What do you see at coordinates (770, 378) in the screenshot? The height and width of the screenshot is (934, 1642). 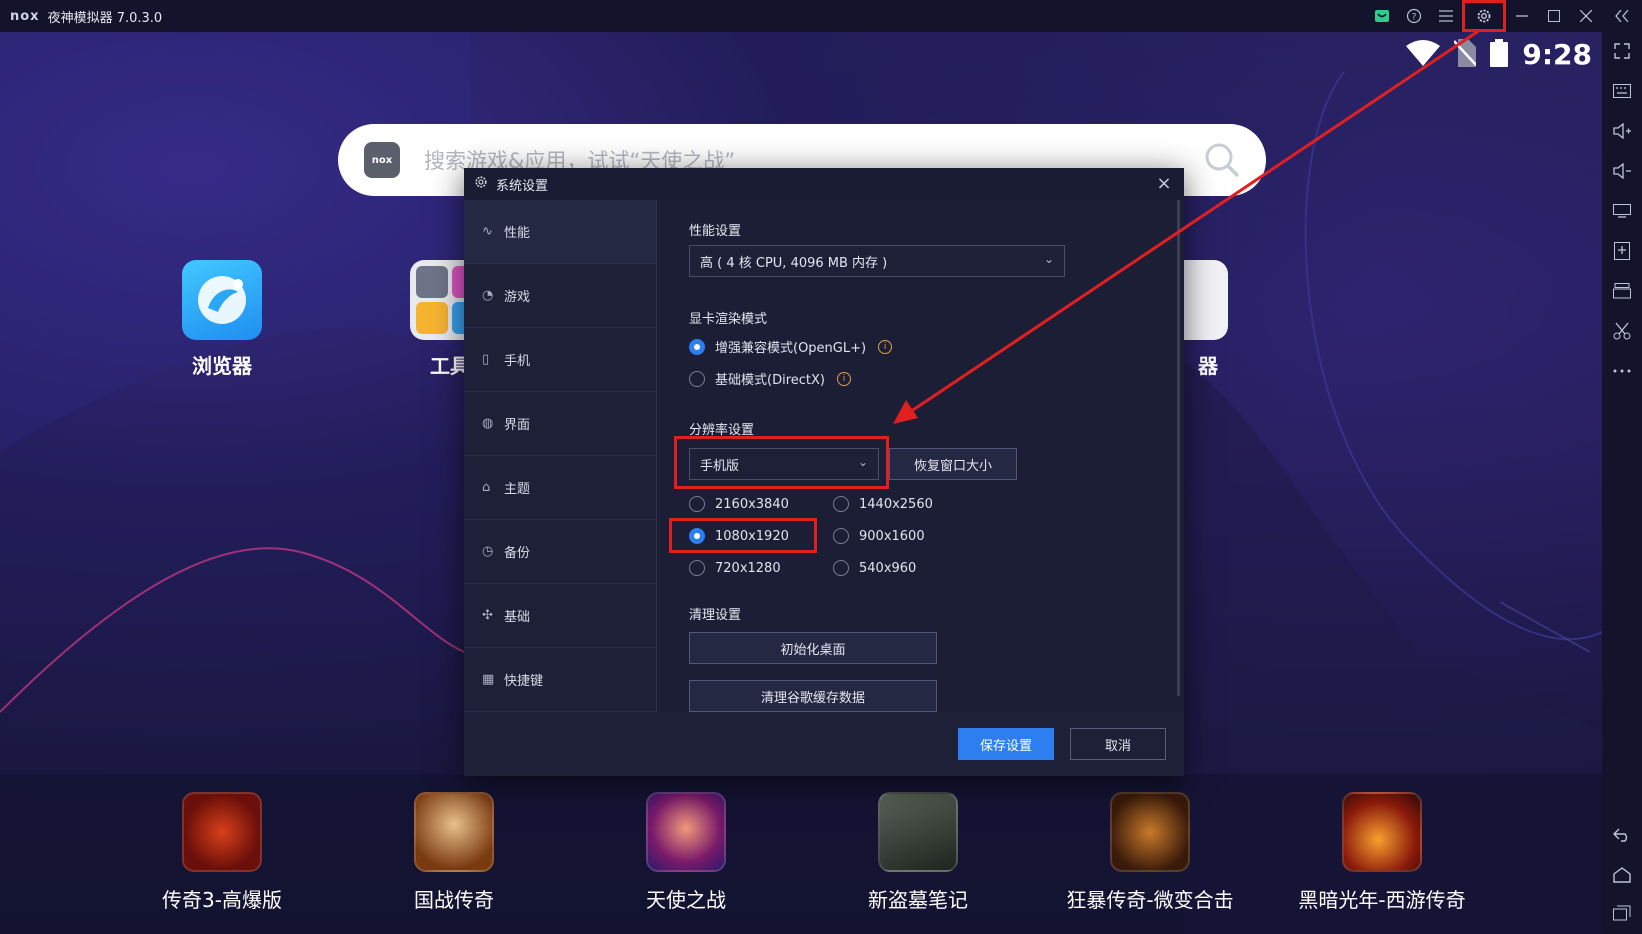 I see `render-option-directx: 基础模式(DirectX) i` at bounding box center [770, 378].